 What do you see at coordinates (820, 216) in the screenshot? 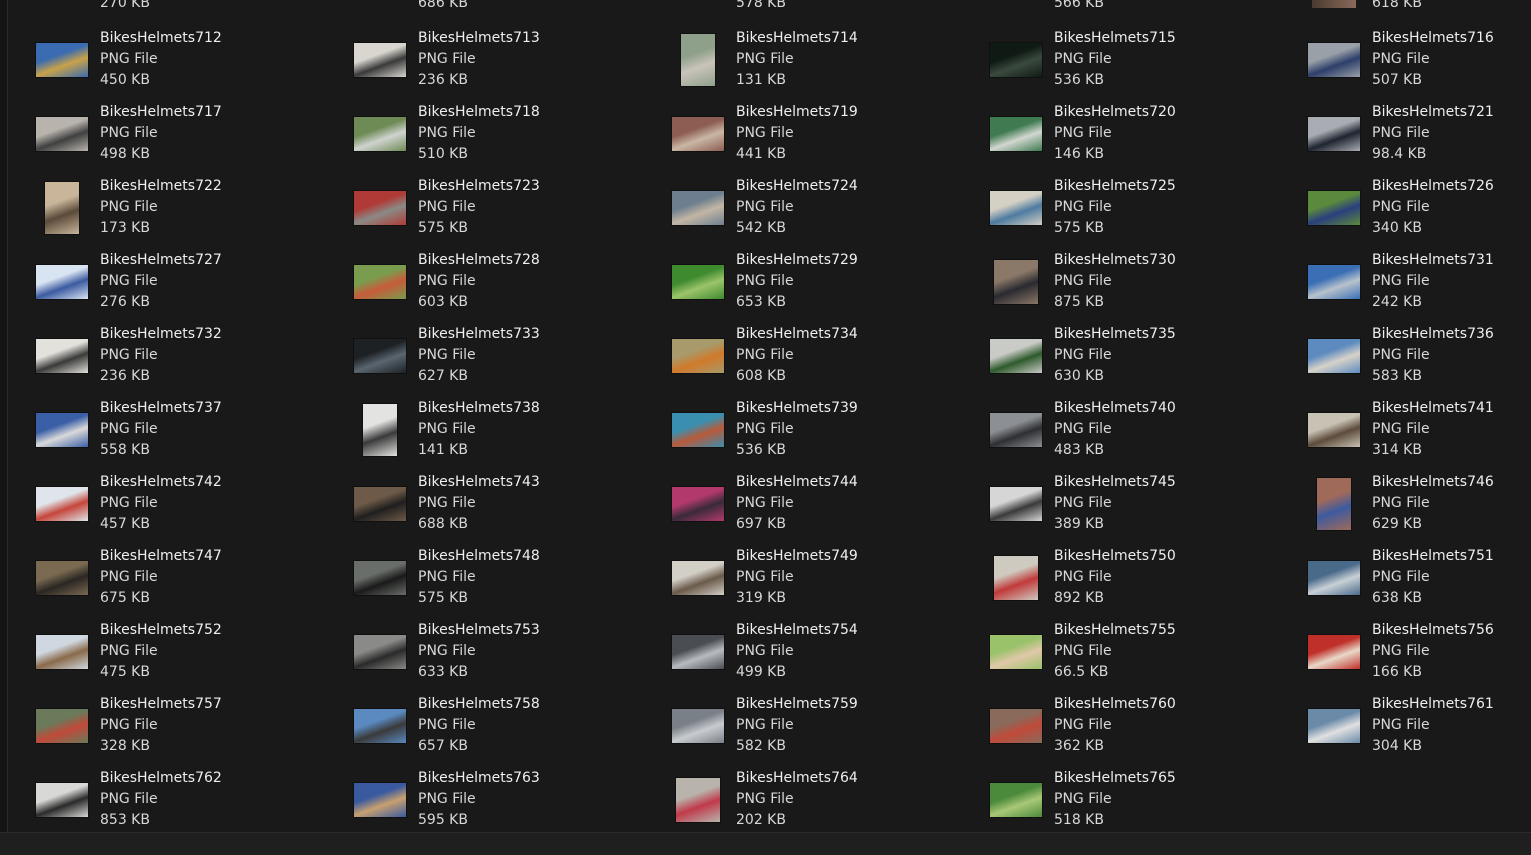
I see `file-item: BikesHelmets724 PNG File 542 KB` at bounding box center [820, 216].